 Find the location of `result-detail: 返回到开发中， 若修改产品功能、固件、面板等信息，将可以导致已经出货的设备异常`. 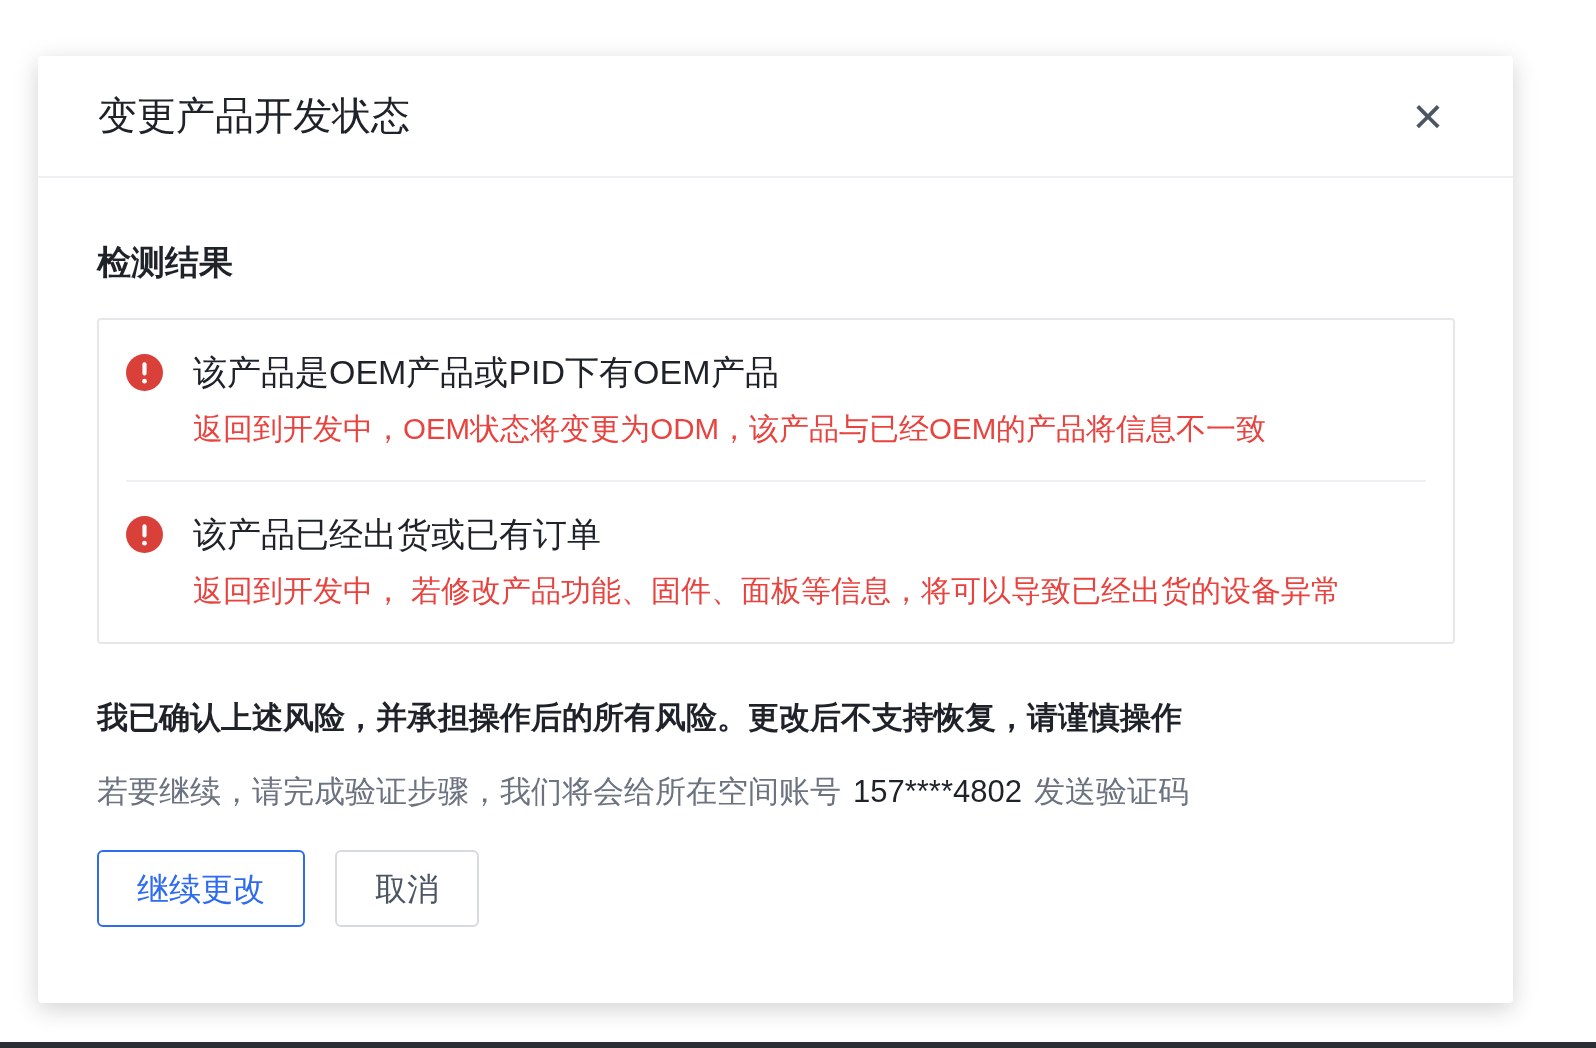

result-detail: 返回到开发中， 若修改产品功能、固件、面板等信息，将可以导致已经出货的设备异常 is located at coordinates (767, 591).